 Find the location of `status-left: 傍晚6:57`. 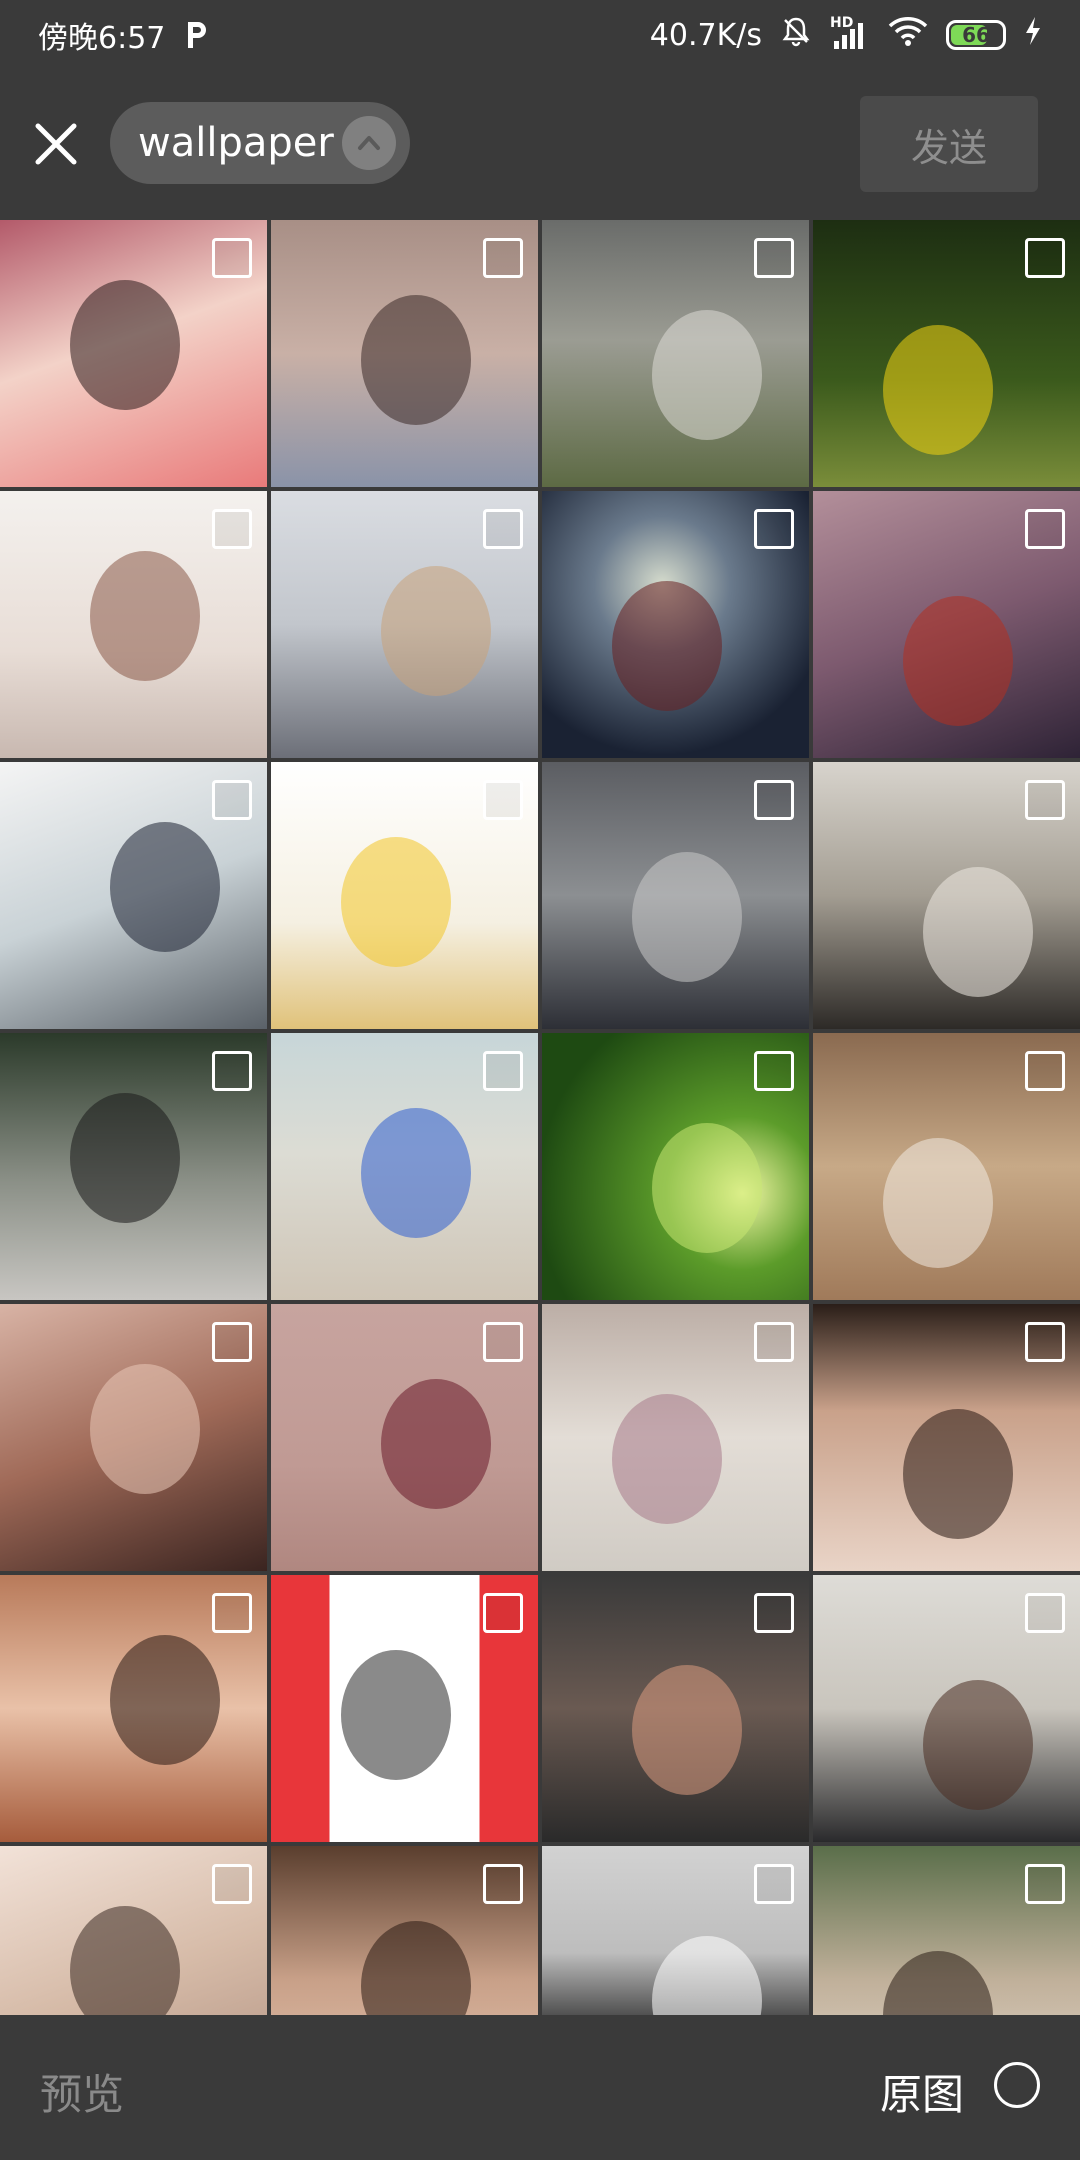

status-left: 傍晚6:57 is located at coordinates (124, 35).